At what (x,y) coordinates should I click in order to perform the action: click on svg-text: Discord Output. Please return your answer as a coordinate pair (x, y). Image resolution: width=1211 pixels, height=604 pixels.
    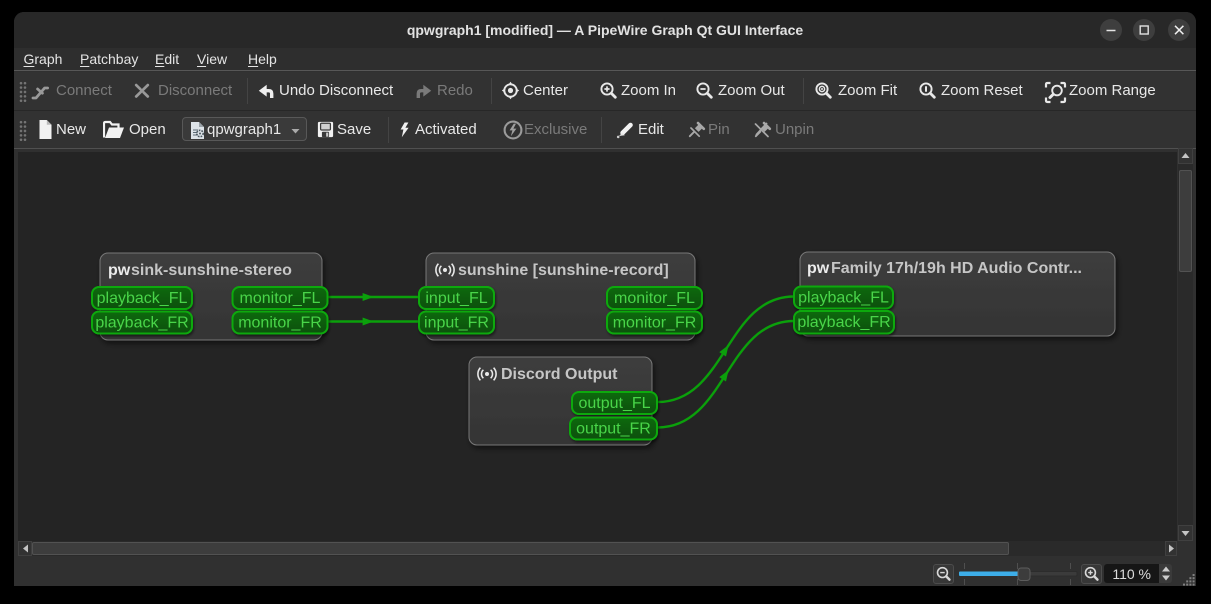
    Looking at the image, I should click on (559, 374).